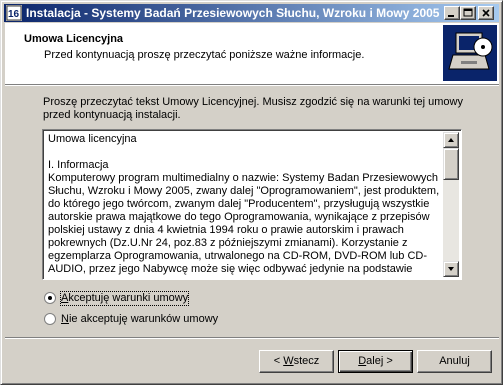 This screenshot has height=385, width=503. What do you see at coordinates (375, 361) in the screenshot?
I see `next-button: Dalej >` at bounding box center [375, 361].